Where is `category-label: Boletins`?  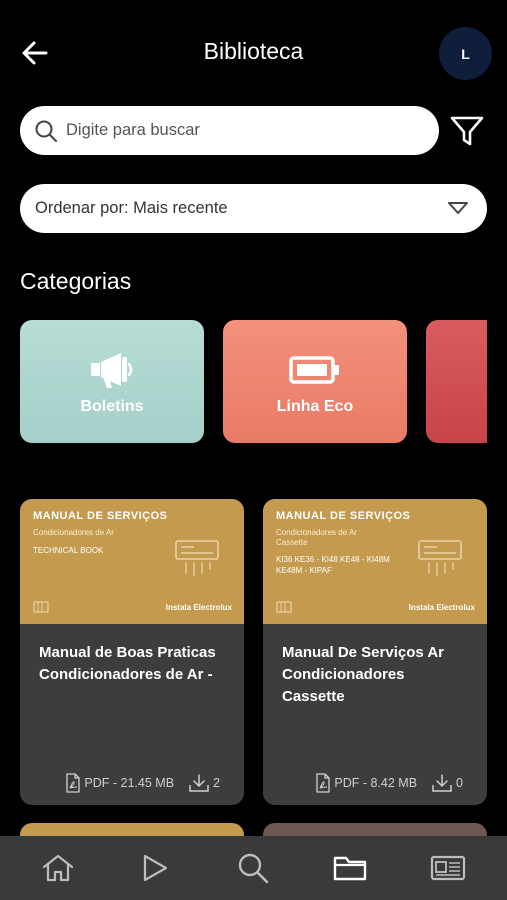
category-label: Boletins is located at coordinates (112, 406).